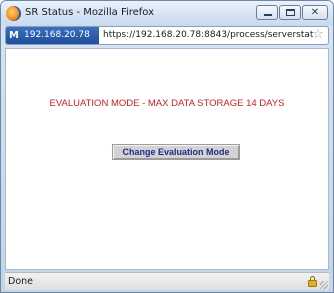 This screenshot has height=293, width=334. Describe the element at coordinates (90, 12) in the screenshot. I see `window-title: SR Status - Mozilla Firefox` at that location.